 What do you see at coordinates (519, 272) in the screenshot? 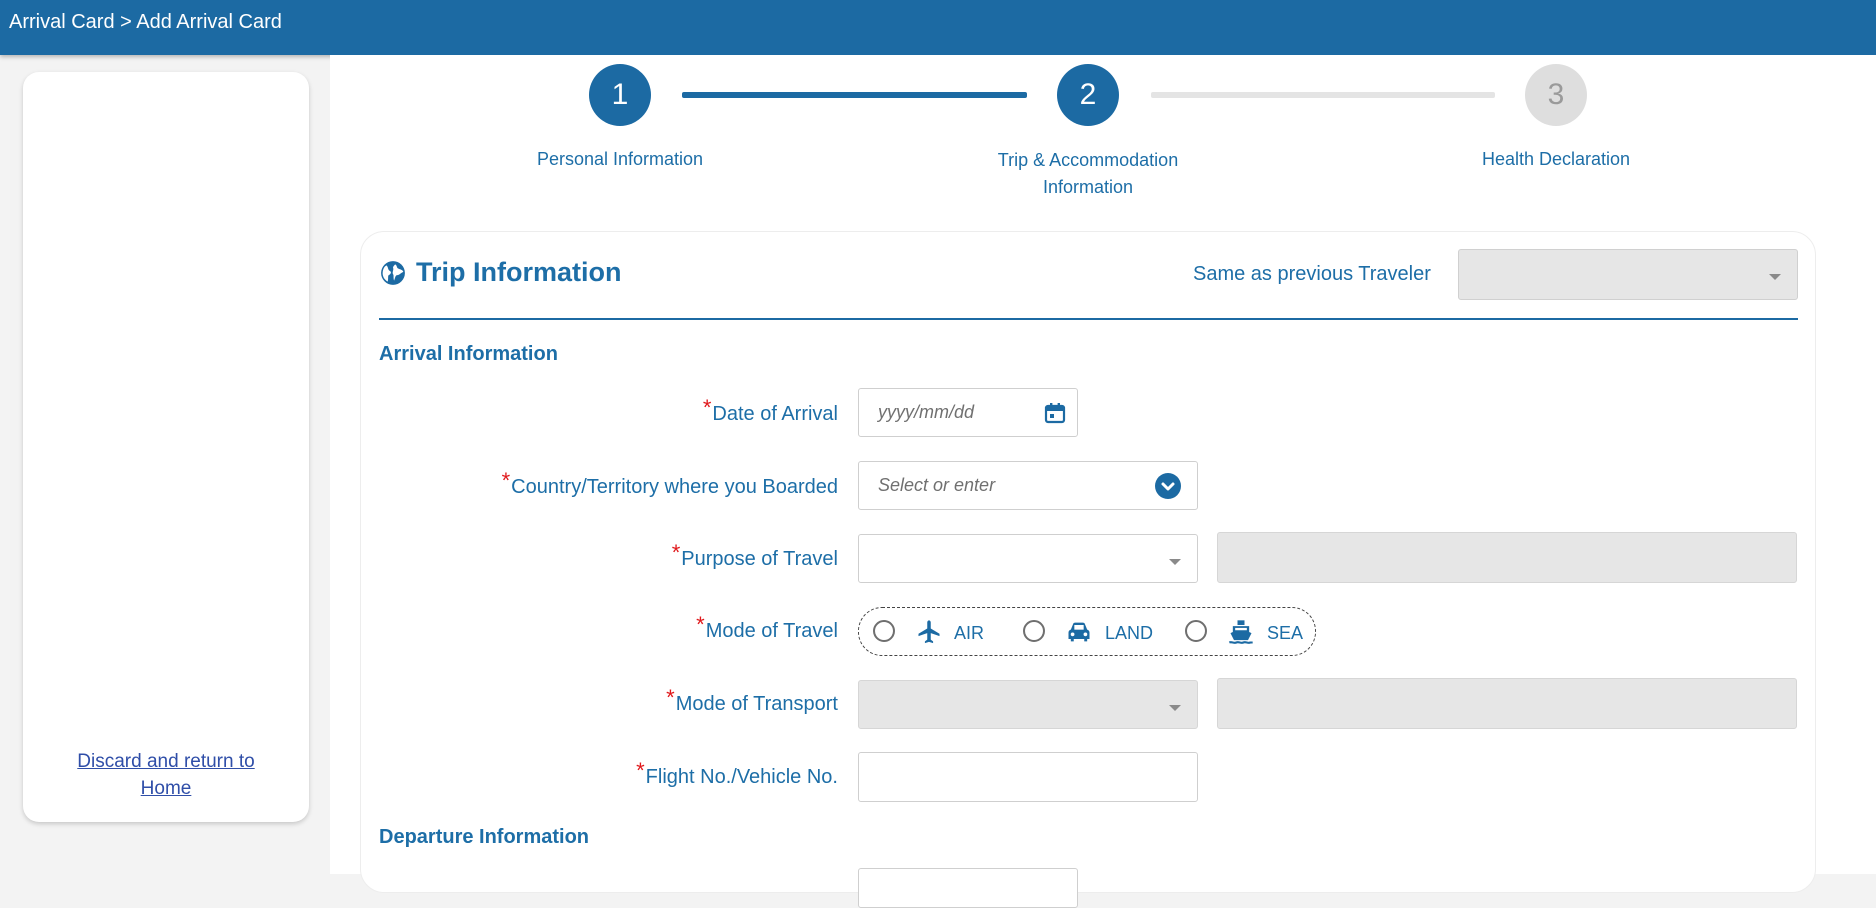
I see `trip-information-title-text: Trip Information` at bounding box center [519, 272].